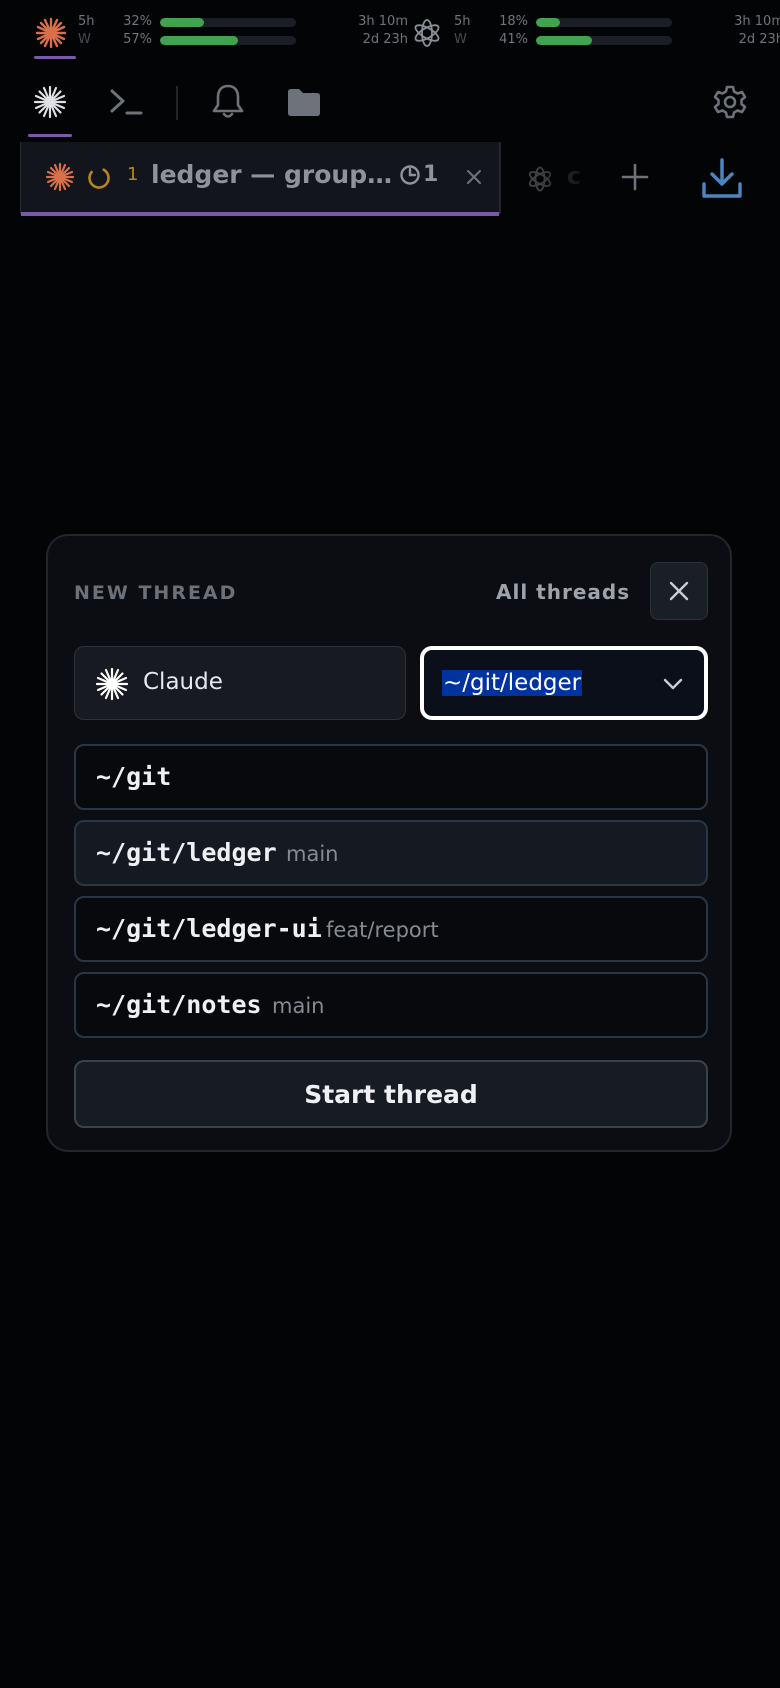 This screenshot has width=780, height=1688. I want to click on bell-icon, so click(228, 101).